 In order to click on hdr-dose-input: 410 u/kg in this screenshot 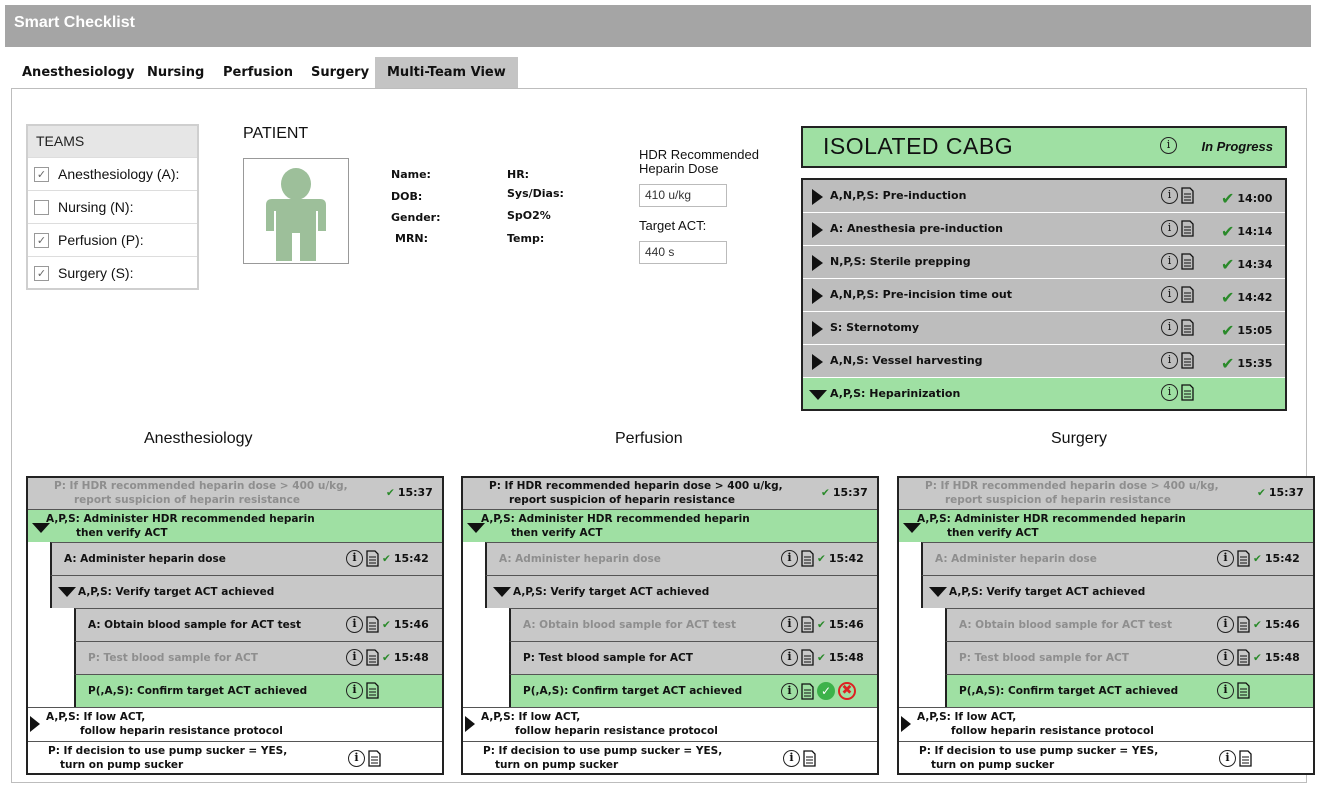, I will do `click(683, 195)`.